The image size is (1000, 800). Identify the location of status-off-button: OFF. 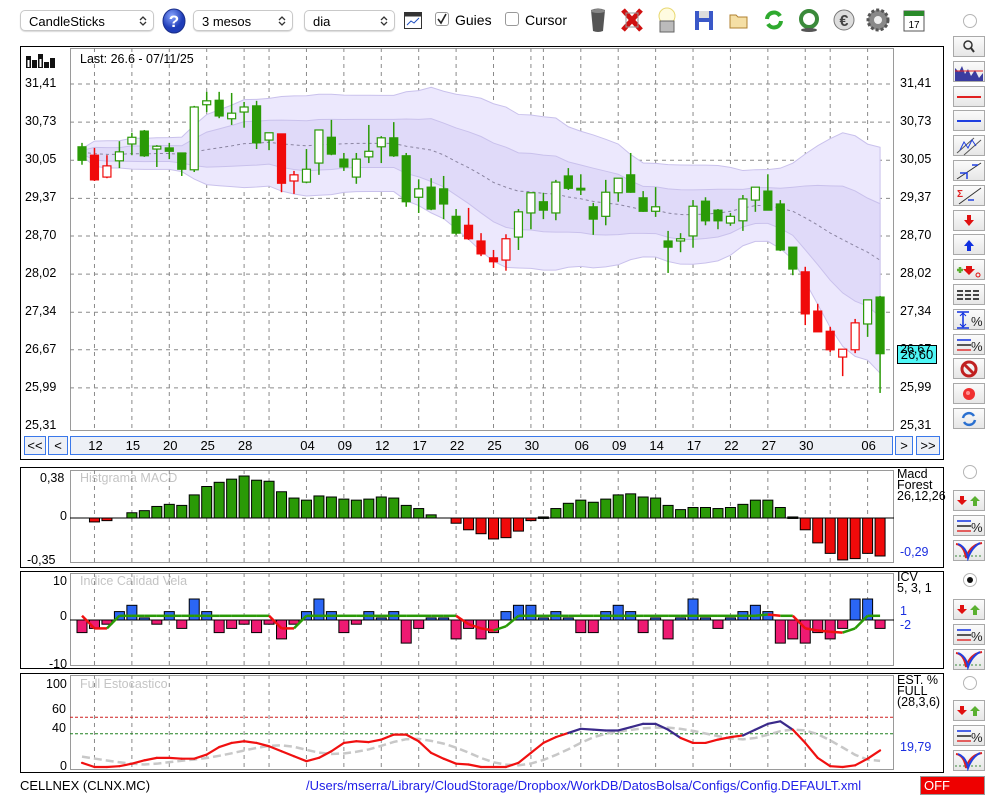
(952, 785).